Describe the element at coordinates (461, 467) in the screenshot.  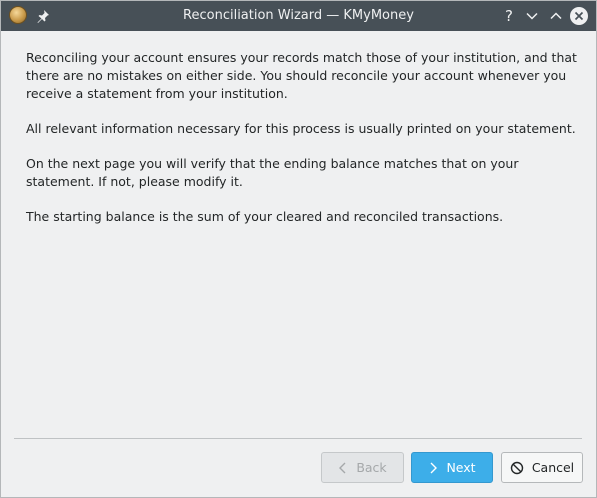
I see `next-button-label: Next` at that location.